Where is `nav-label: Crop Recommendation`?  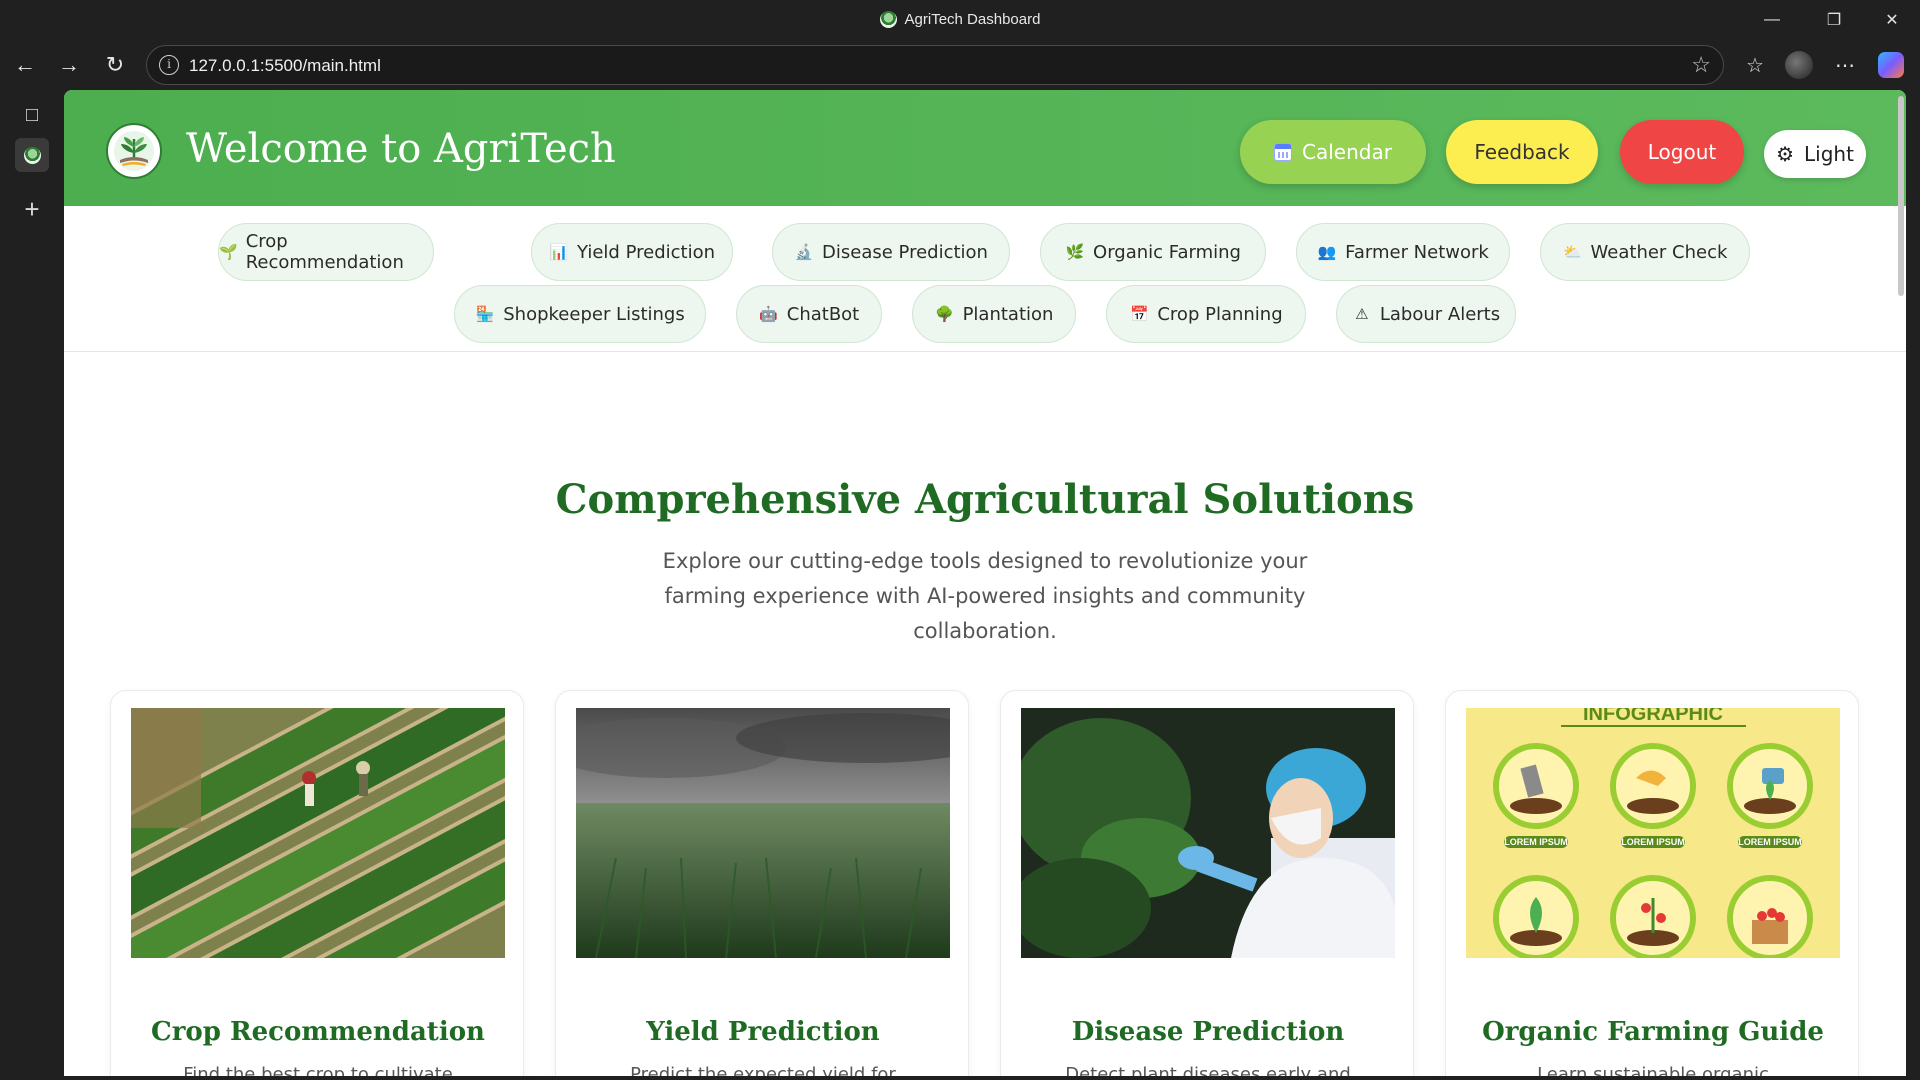 nav-label: Crop Recommendation is located at coordinates (324, 252).